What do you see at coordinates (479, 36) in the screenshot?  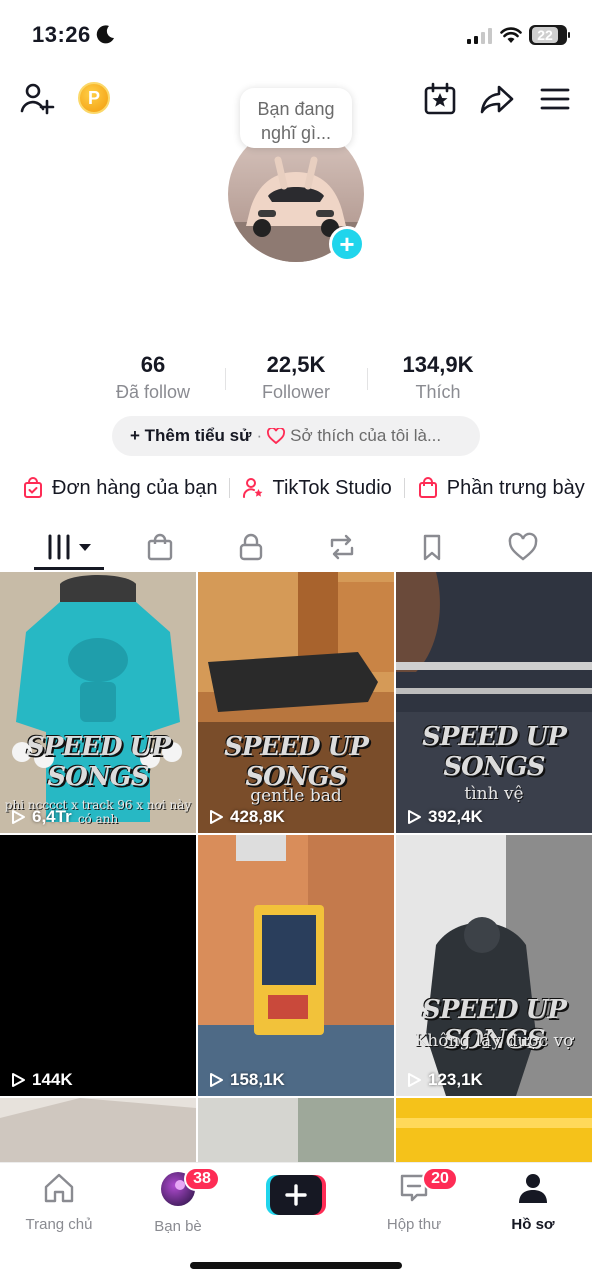 I see `signal-icon` at bounding box center [479, 36].